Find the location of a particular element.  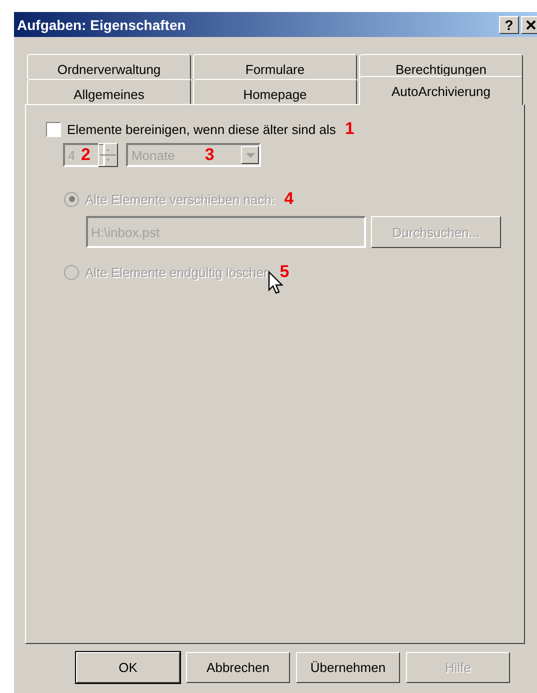

checkbox is located at coordinates (53, 129).